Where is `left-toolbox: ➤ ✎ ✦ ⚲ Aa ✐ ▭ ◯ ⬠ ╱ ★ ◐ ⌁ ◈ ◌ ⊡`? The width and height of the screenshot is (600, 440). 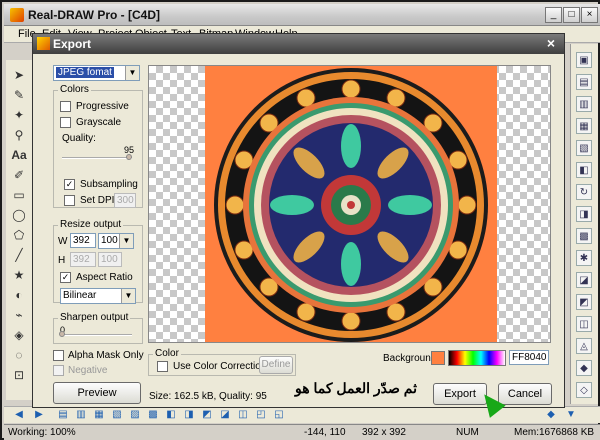
left-toolbox: ➤ ✎ ✦ ⚲ Aa ✐ ▭ ◯ ⬠ ╱ ★ ◐ ⌁ ◈ ◌ ⊡ is located at coordinates (20, 230).